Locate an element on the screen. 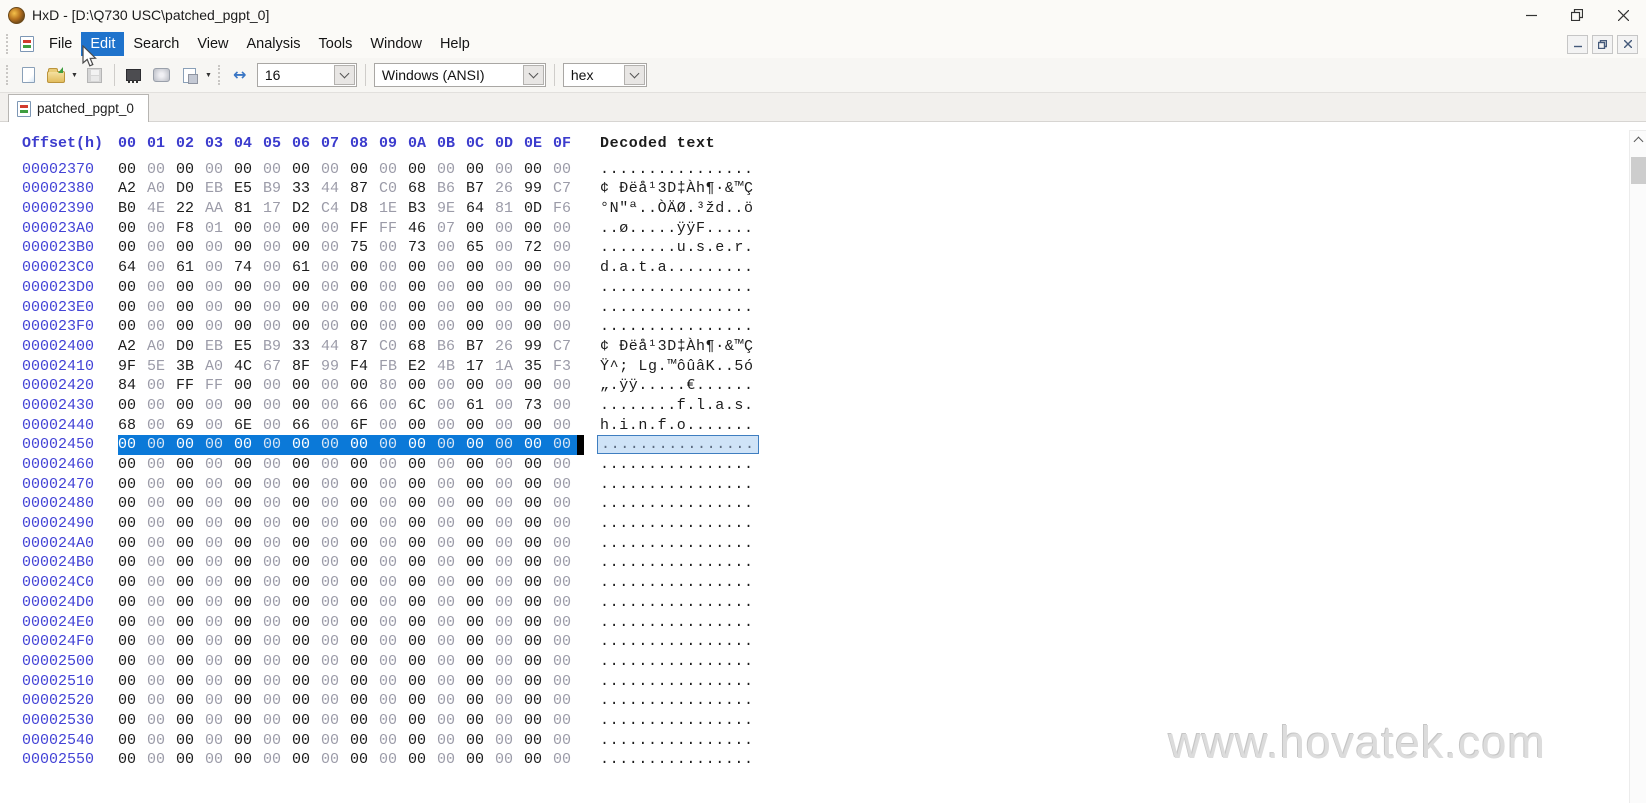 Image resolution: width=1646 pixels, height=803 pixels. hex-byte: B6 is located at coordinates (451, 189).